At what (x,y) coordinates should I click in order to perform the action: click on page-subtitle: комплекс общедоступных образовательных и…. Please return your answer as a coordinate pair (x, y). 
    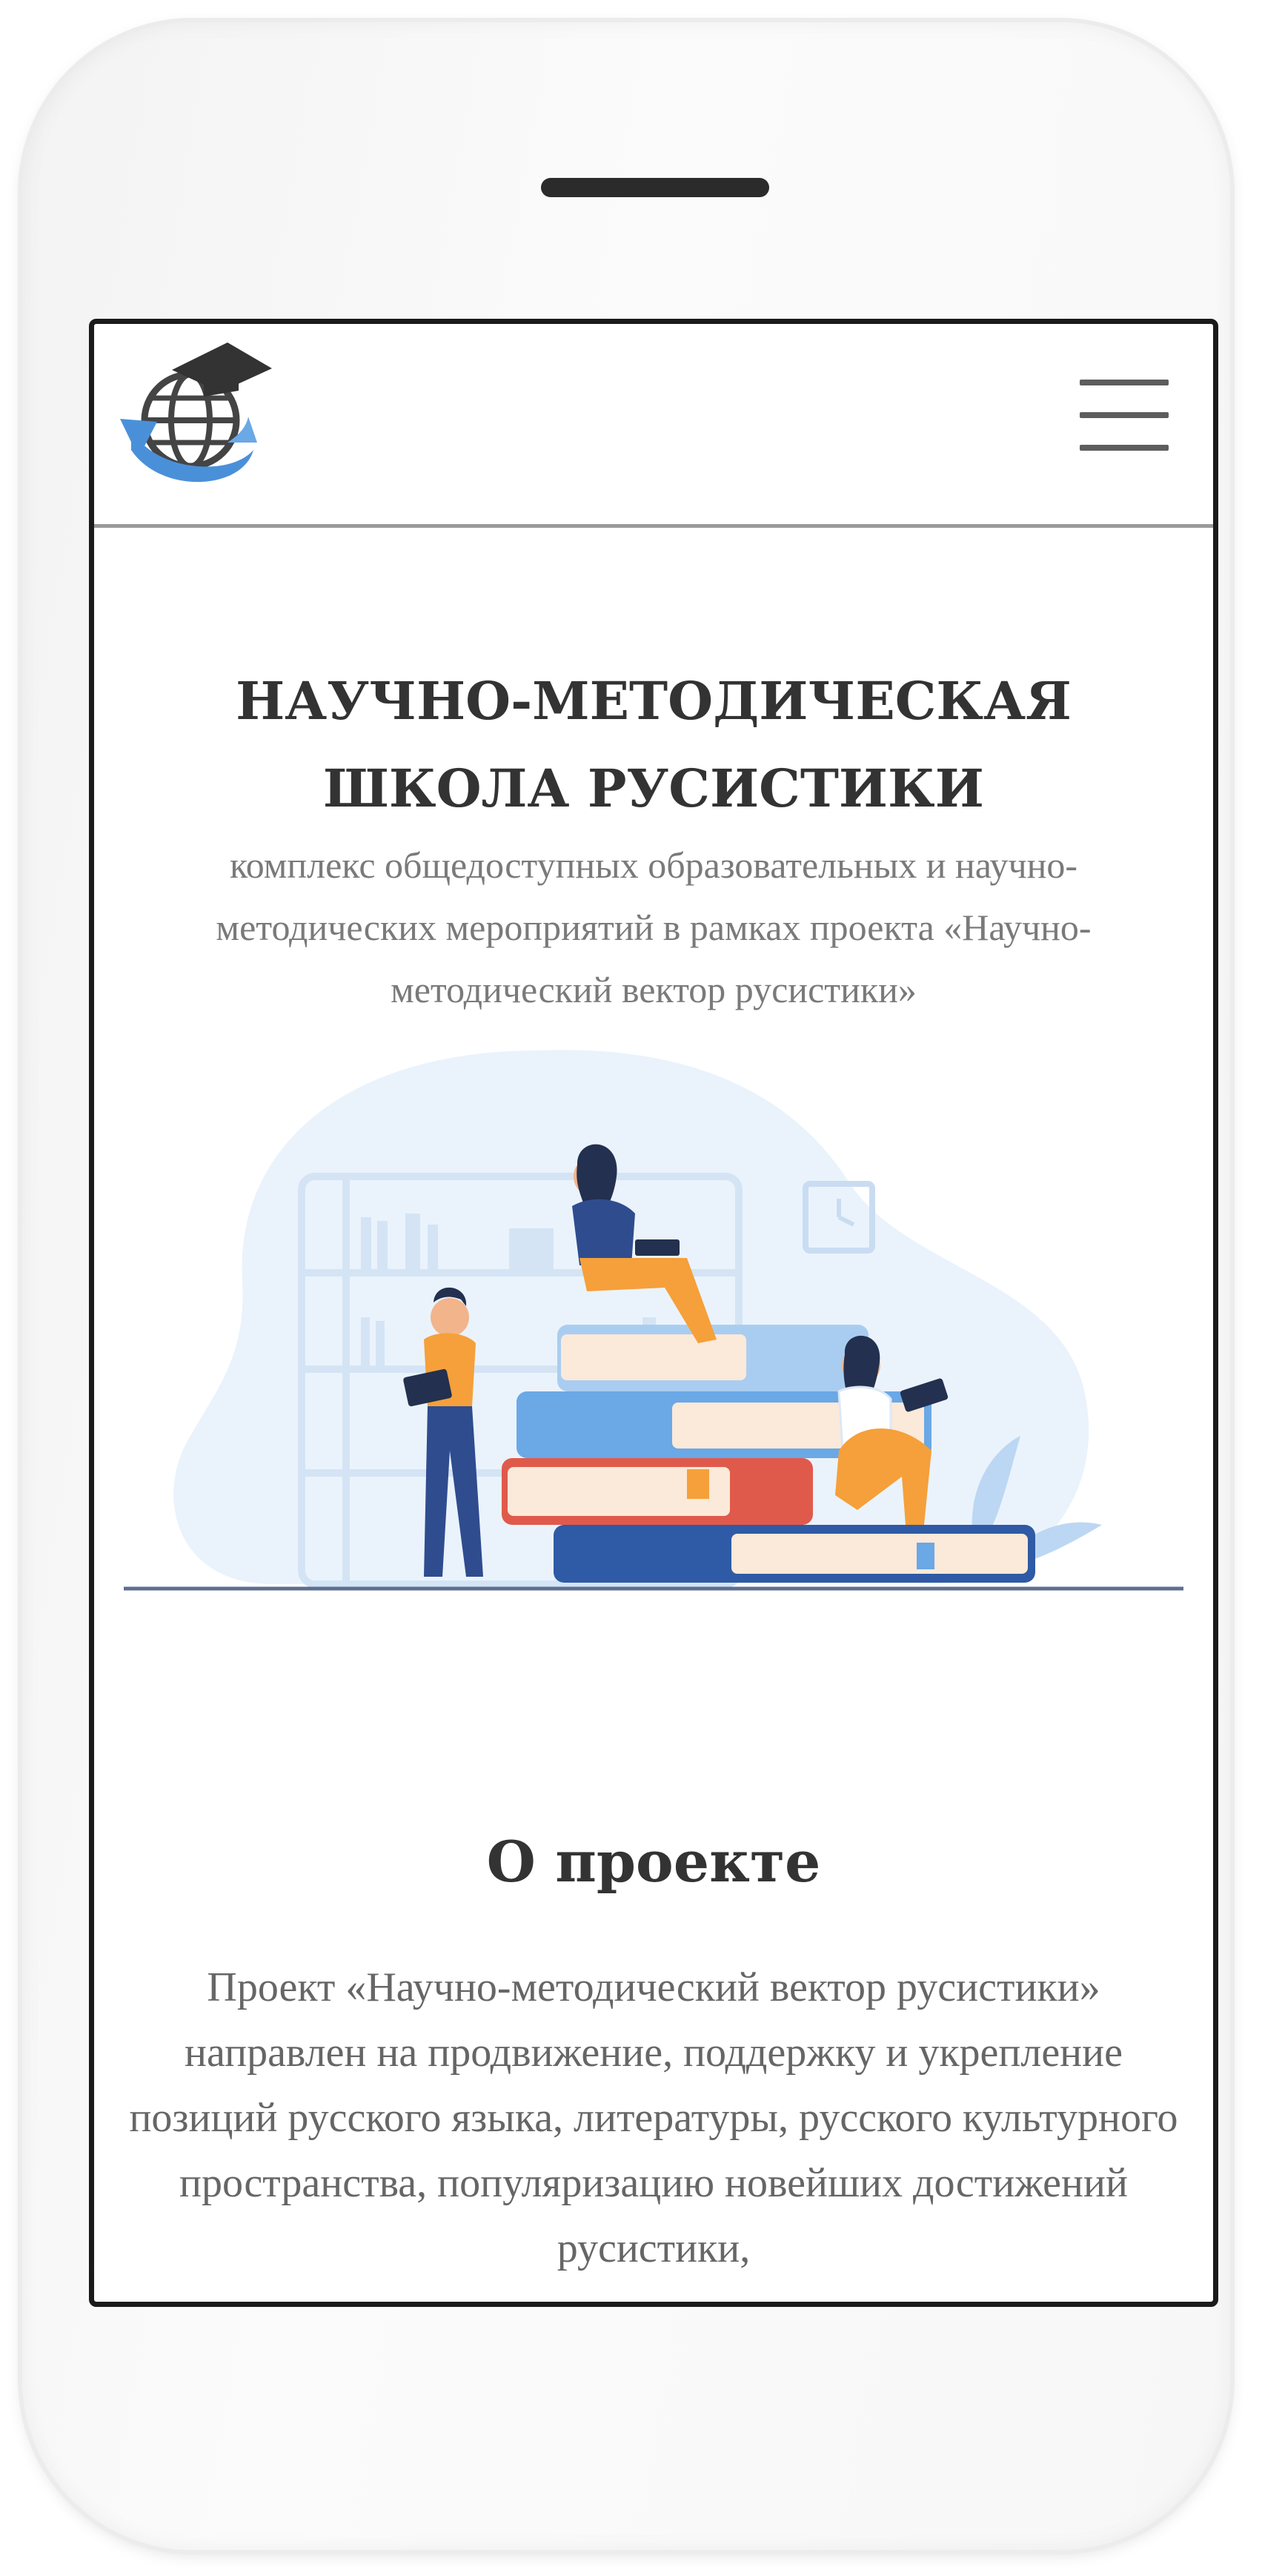
    Looking at the image, I should click on (654, 927).